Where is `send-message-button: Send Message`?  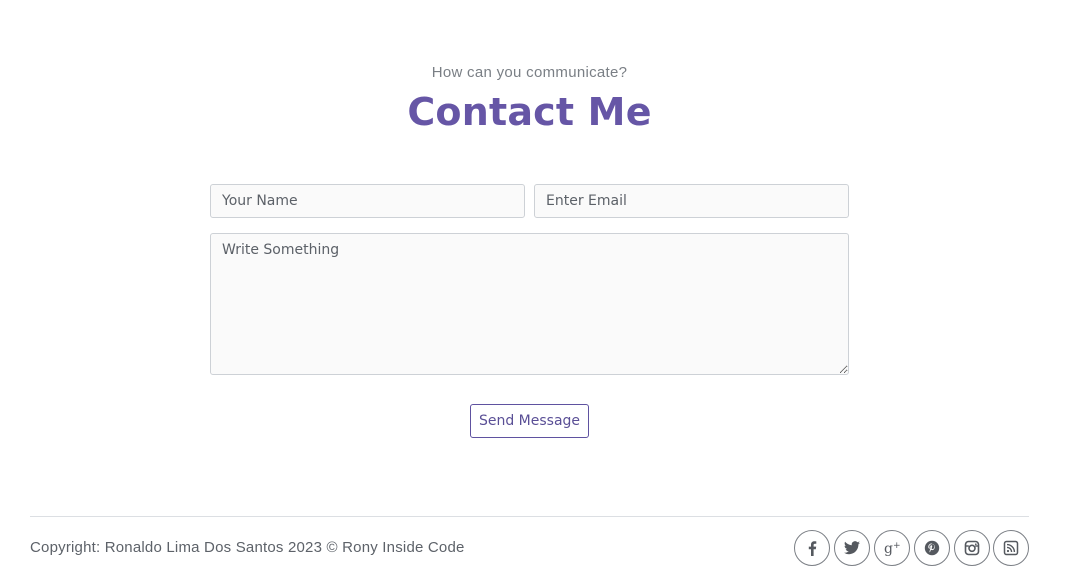 send-message-button: Send Message is located at coordinates (529, 421).